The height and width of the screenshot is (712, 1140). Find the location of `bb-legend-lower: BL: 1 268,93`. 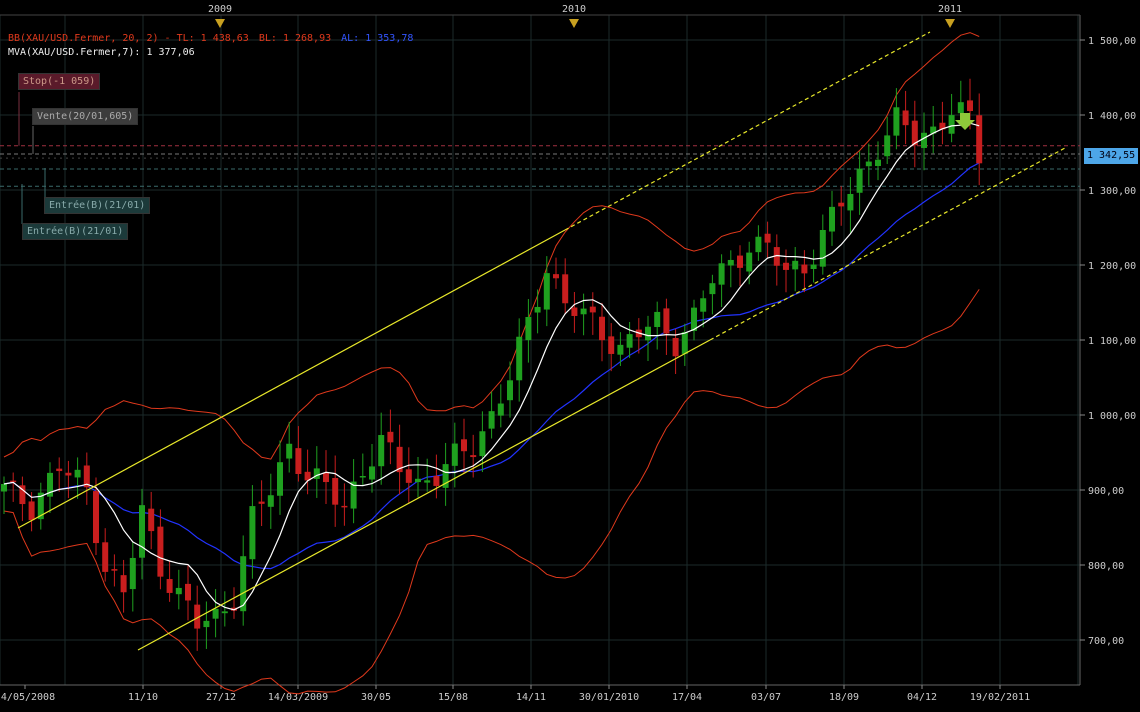

bb-legend-lower: BL: 1 268,93 is located at coordinates (295, 38).